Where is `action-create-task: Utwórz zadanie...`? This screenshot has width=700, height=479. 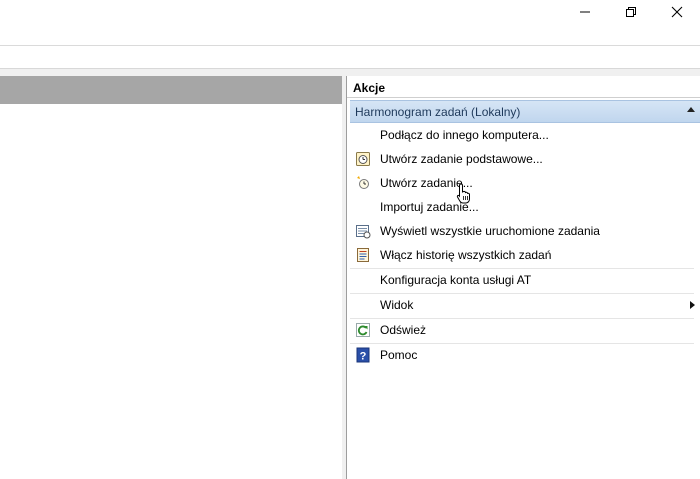
action-create-task: Utwórz zadanie... is located at coordinates (525, 184).